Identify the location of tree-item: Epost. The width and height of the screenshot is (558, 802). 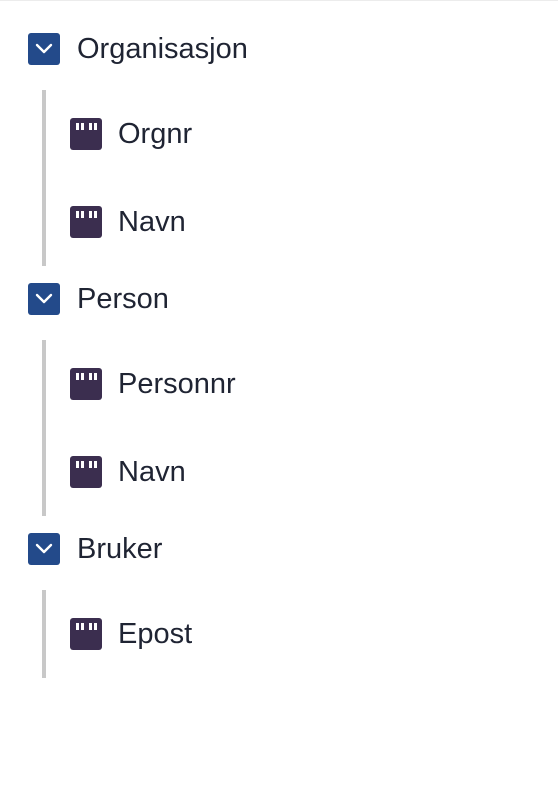
(302, 634).